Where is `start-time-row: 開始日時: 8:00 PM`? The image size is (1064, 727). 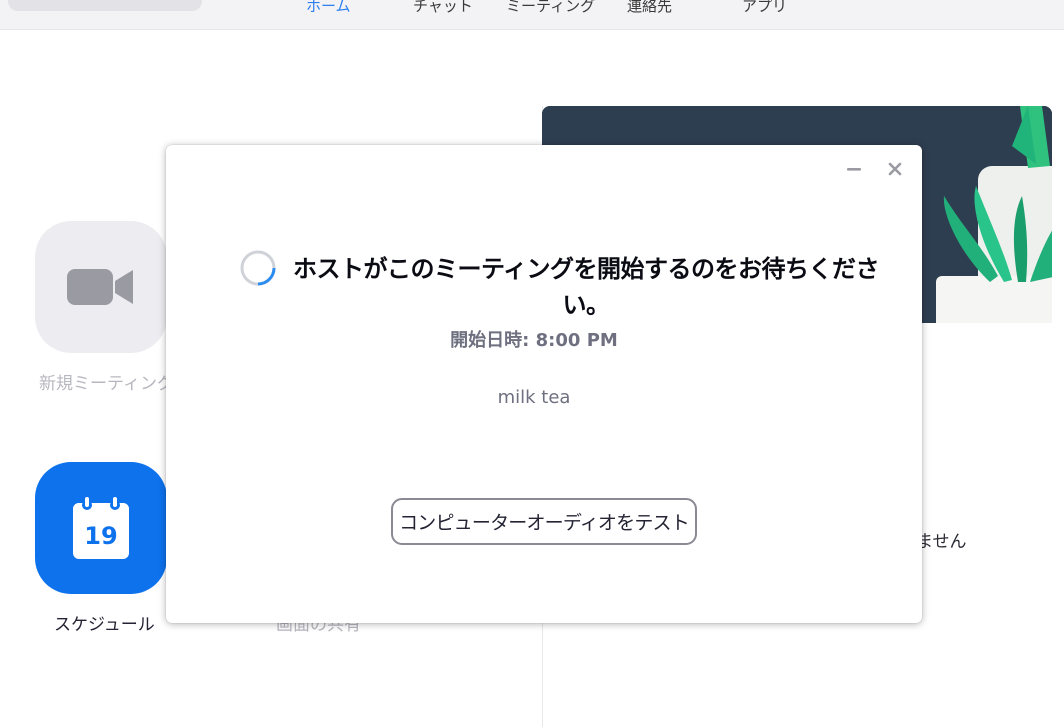 start-time-row: 開始日時: 8:00 PM is located at coordinates (534, 341).